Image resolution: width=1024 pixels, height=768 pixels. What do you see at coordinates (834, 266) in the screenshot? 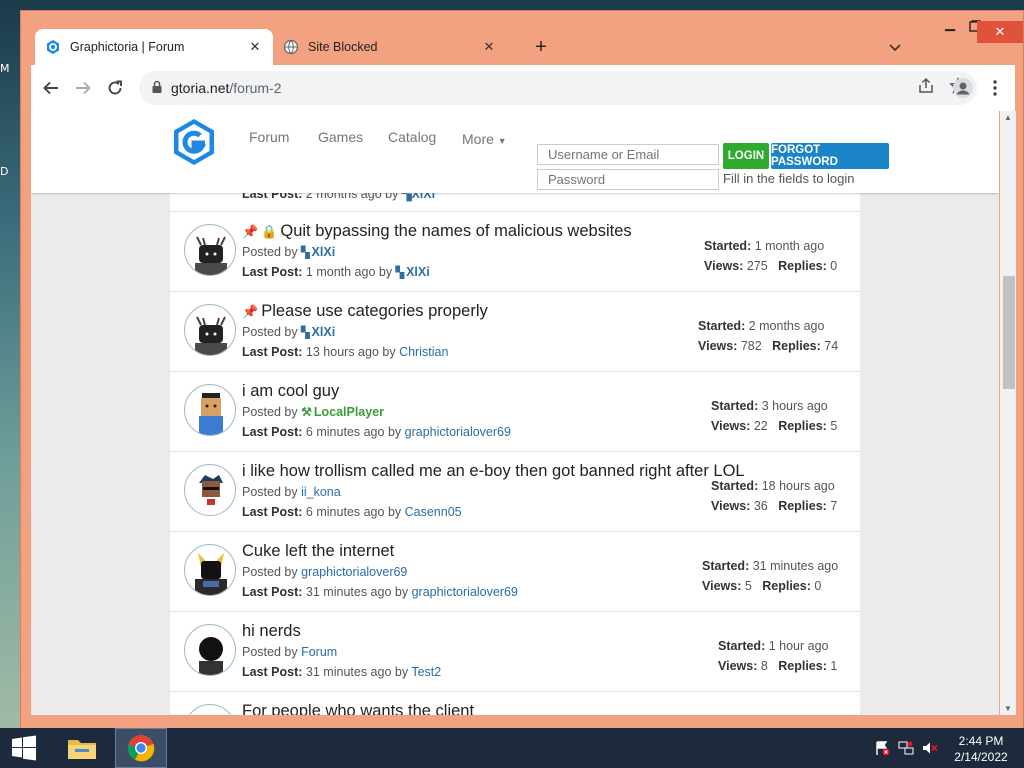
I see `replies-value: 0` at bounding box center [834, 266].